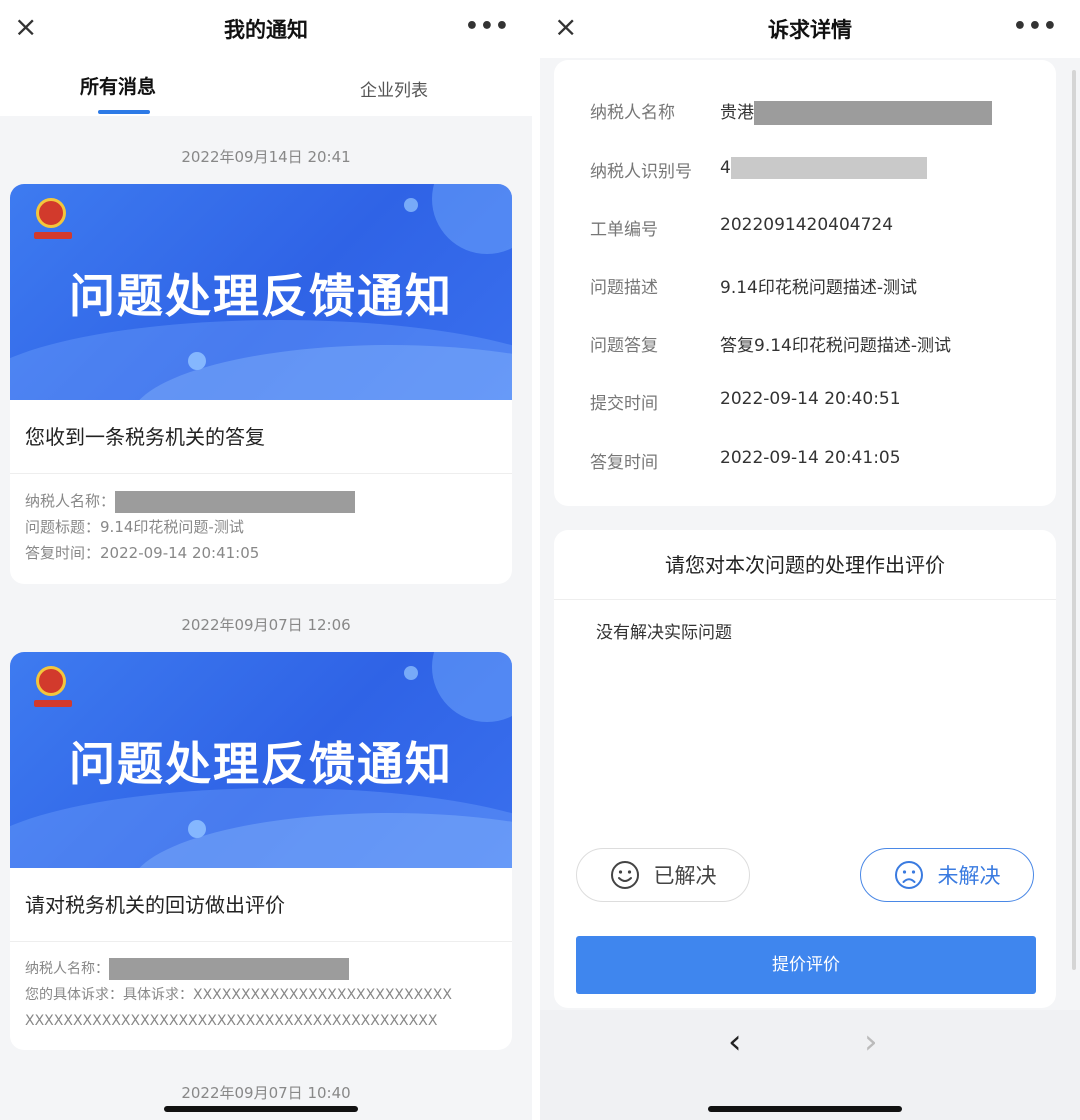 The width and height of the screenshot is (1080, 1120). What do you see at coordinates (871, 1042) in the screenshot?
I see `forward-arrow-icon: ›` at bounding box center [871, 1042].